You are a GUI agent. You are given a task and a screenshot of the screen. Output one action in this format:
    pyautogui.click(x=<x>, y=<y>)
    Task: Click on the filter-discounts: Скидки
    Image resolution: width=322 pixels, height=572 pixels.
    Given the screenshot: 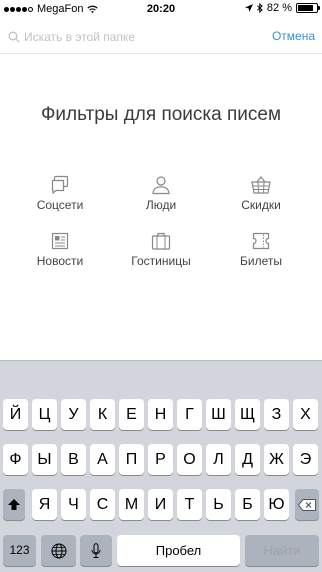 What is the action you would take?
    pyautogui.click(x=261, y=193)
    